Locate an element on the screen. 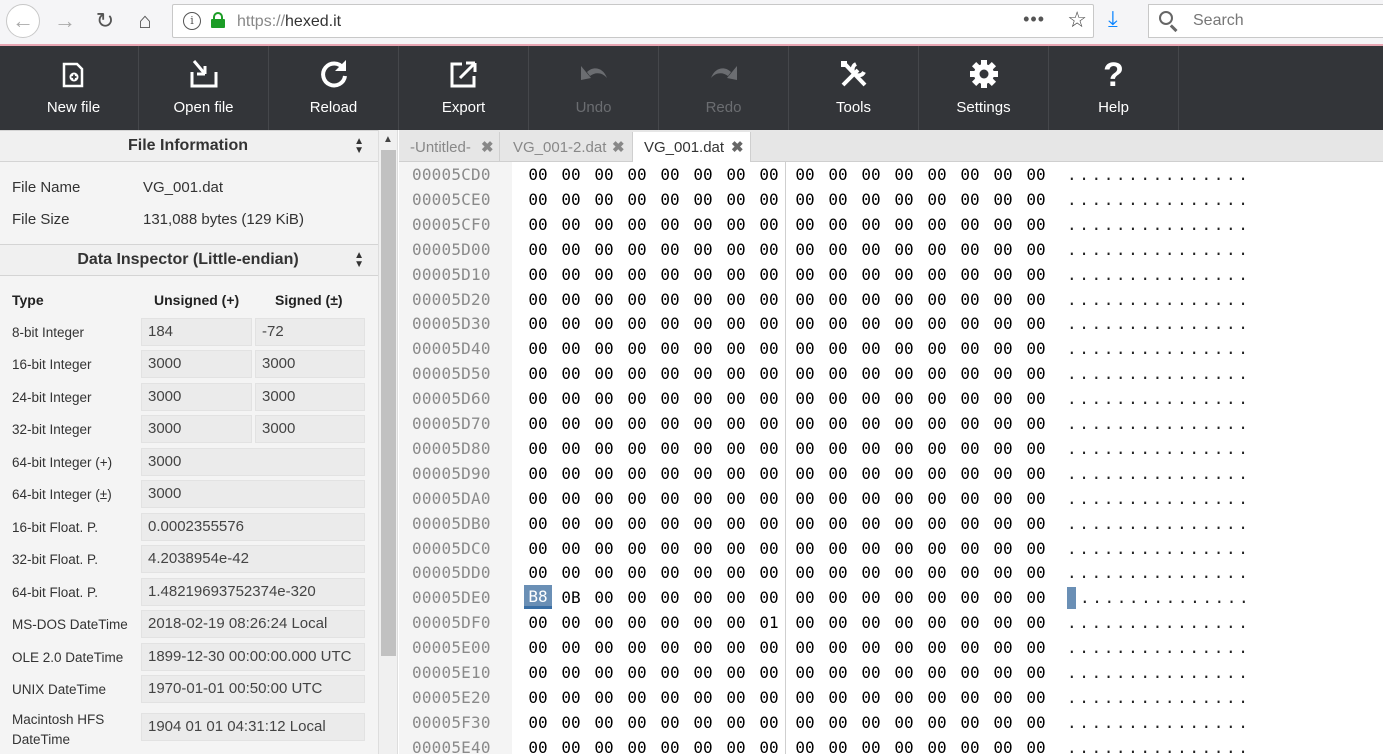 This screenshot has width=1383, height=754. hex-byte: 0B is located at coordinates (571, 597).